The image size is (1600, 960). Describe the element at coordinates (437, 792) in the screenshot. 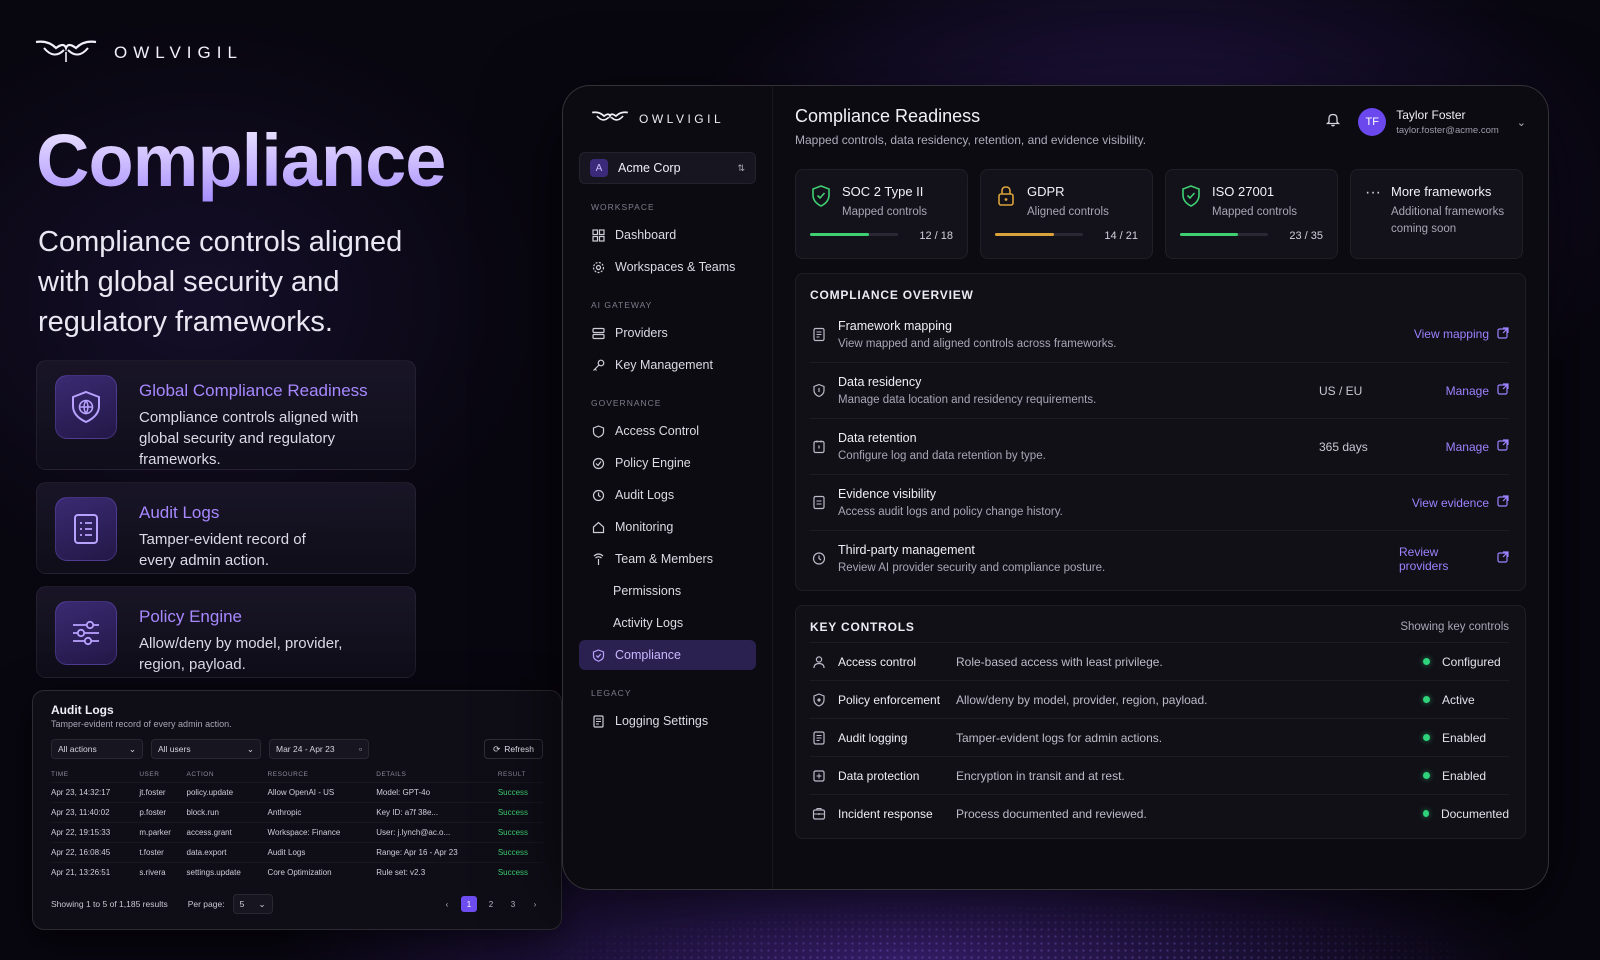

I see `table-cell: Model: GPT-4o` at that location.